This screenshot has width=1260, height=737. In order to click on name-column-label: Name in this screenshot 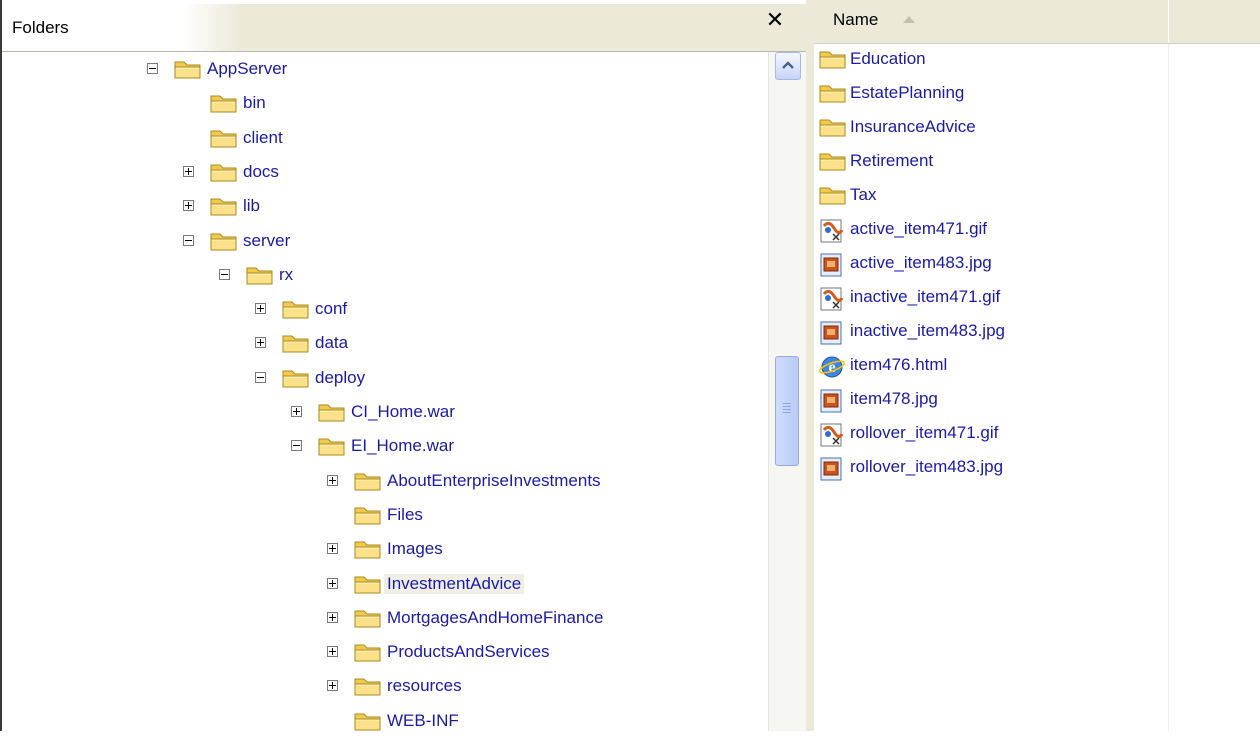, I will do `click(856, 19)`.